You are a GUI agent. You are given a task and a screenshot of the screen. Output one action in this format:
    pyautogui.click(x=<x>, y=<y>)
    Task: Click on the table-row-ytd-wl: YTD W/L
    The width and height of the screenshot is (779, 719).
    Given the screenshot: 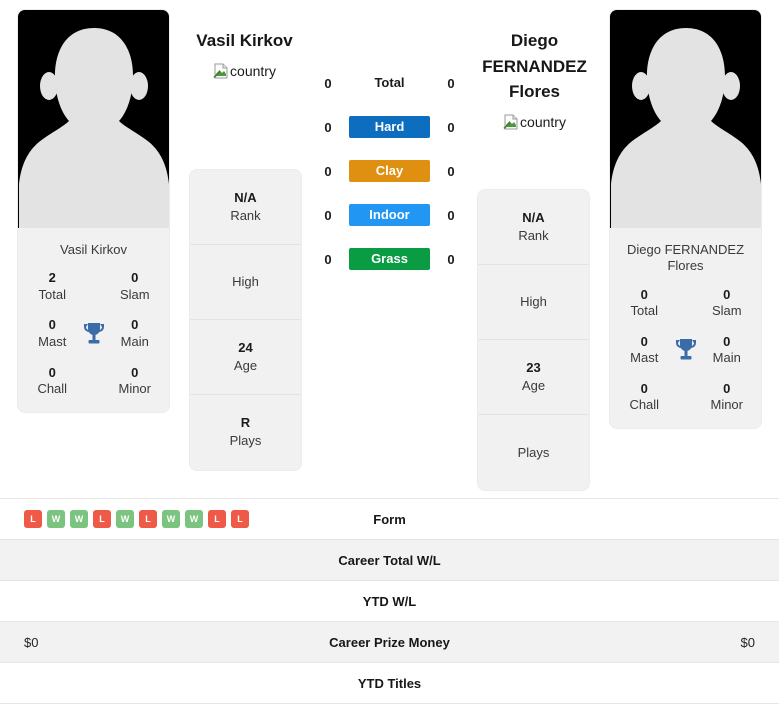 What is the action you would take?
    pyautogui.click(x=389, y=601)
    